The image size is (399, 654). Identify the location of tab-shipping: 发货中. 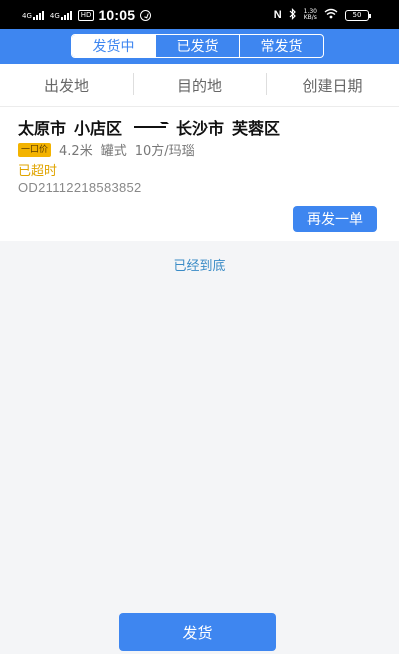
(113, 46).